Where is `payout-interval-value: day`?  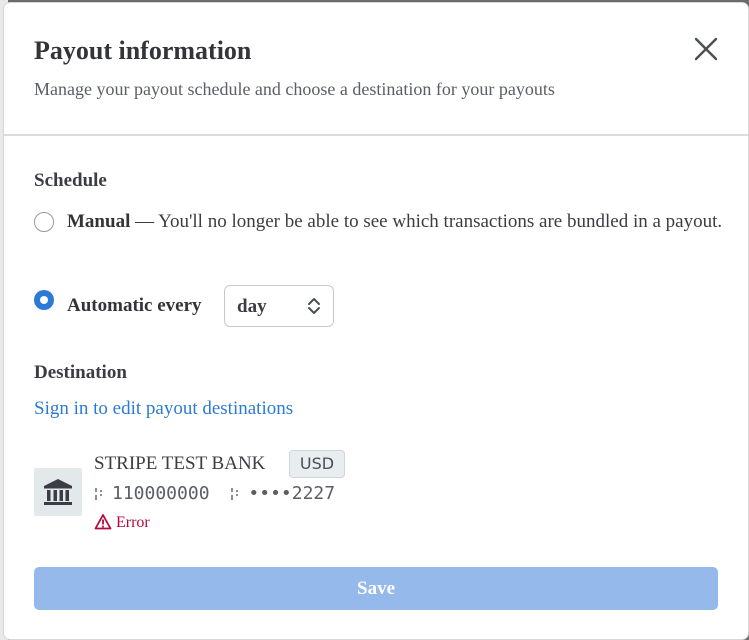 payout-interval-value: day is located at coordinates (252, 306).